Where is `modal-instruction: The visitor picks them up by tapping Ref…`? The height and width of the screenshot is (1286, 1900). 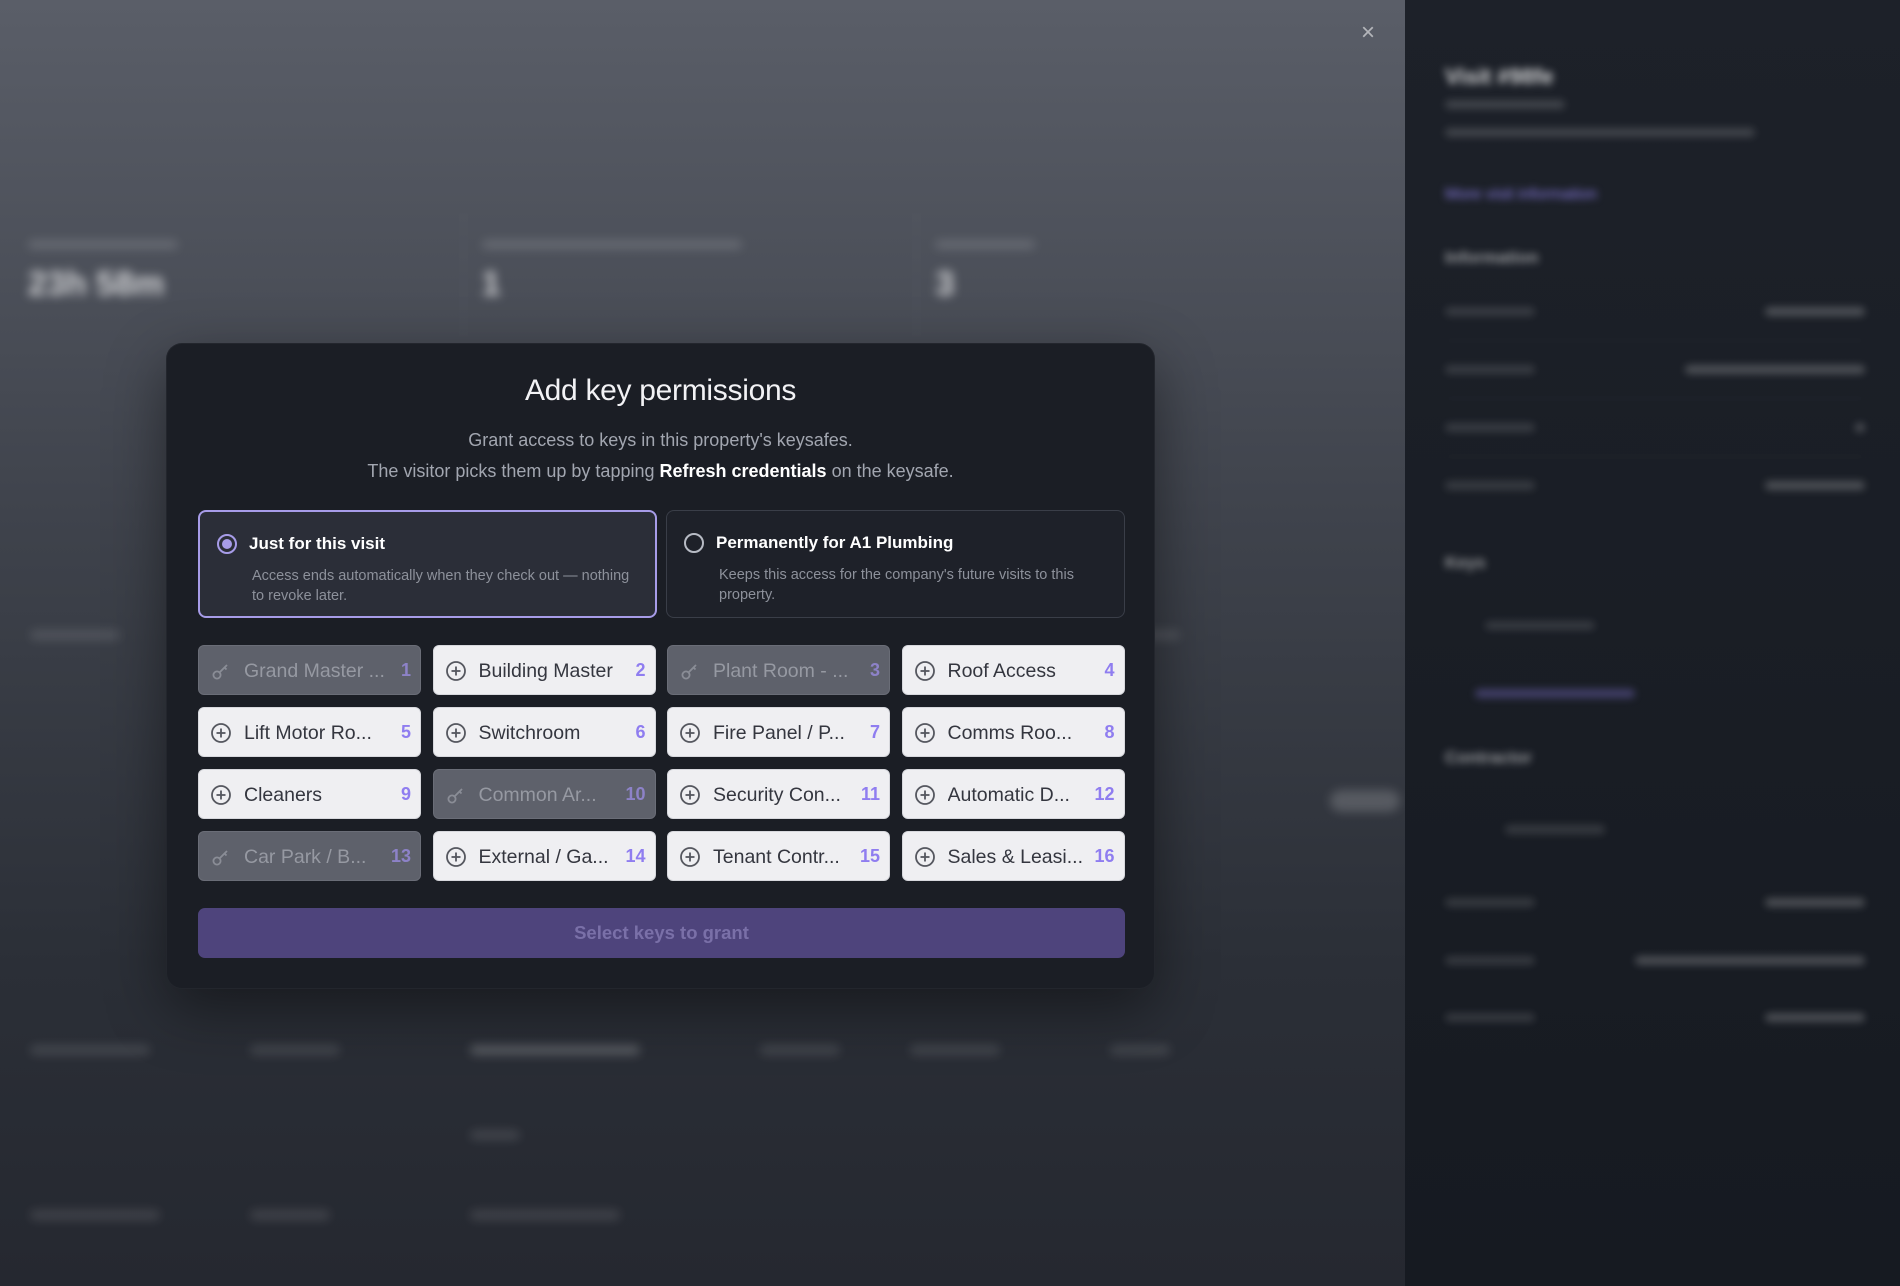
modal-instruction: The visitor picks them up by tapping Ref… is located at coordinates (660, 471).